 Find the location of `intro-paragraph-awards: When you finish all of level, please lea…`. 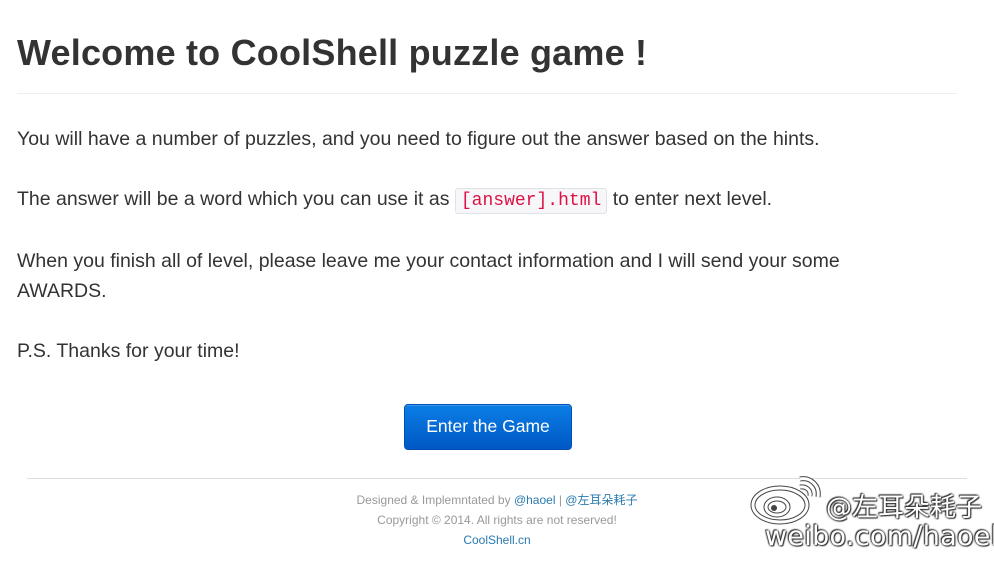

intro-paragraph-awards: When you finish all of level, please lea… is located at coordinates (428, 276).